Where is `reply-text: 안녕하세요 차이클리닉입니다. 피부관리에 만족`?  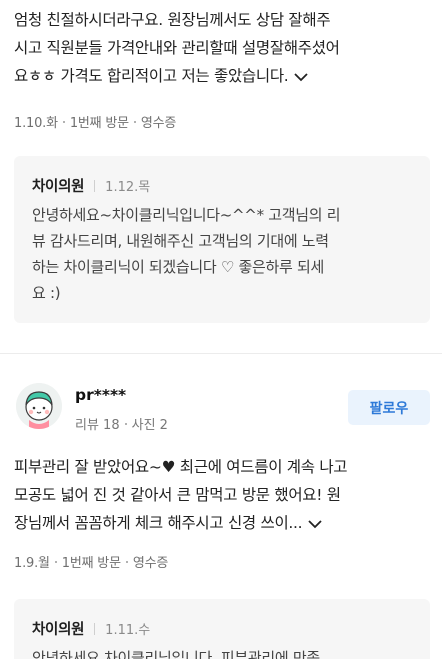
reply-text: 안녕하세요 차이클리닉입니다. 피부관리에 만족 is located at coordinates (224, 652).